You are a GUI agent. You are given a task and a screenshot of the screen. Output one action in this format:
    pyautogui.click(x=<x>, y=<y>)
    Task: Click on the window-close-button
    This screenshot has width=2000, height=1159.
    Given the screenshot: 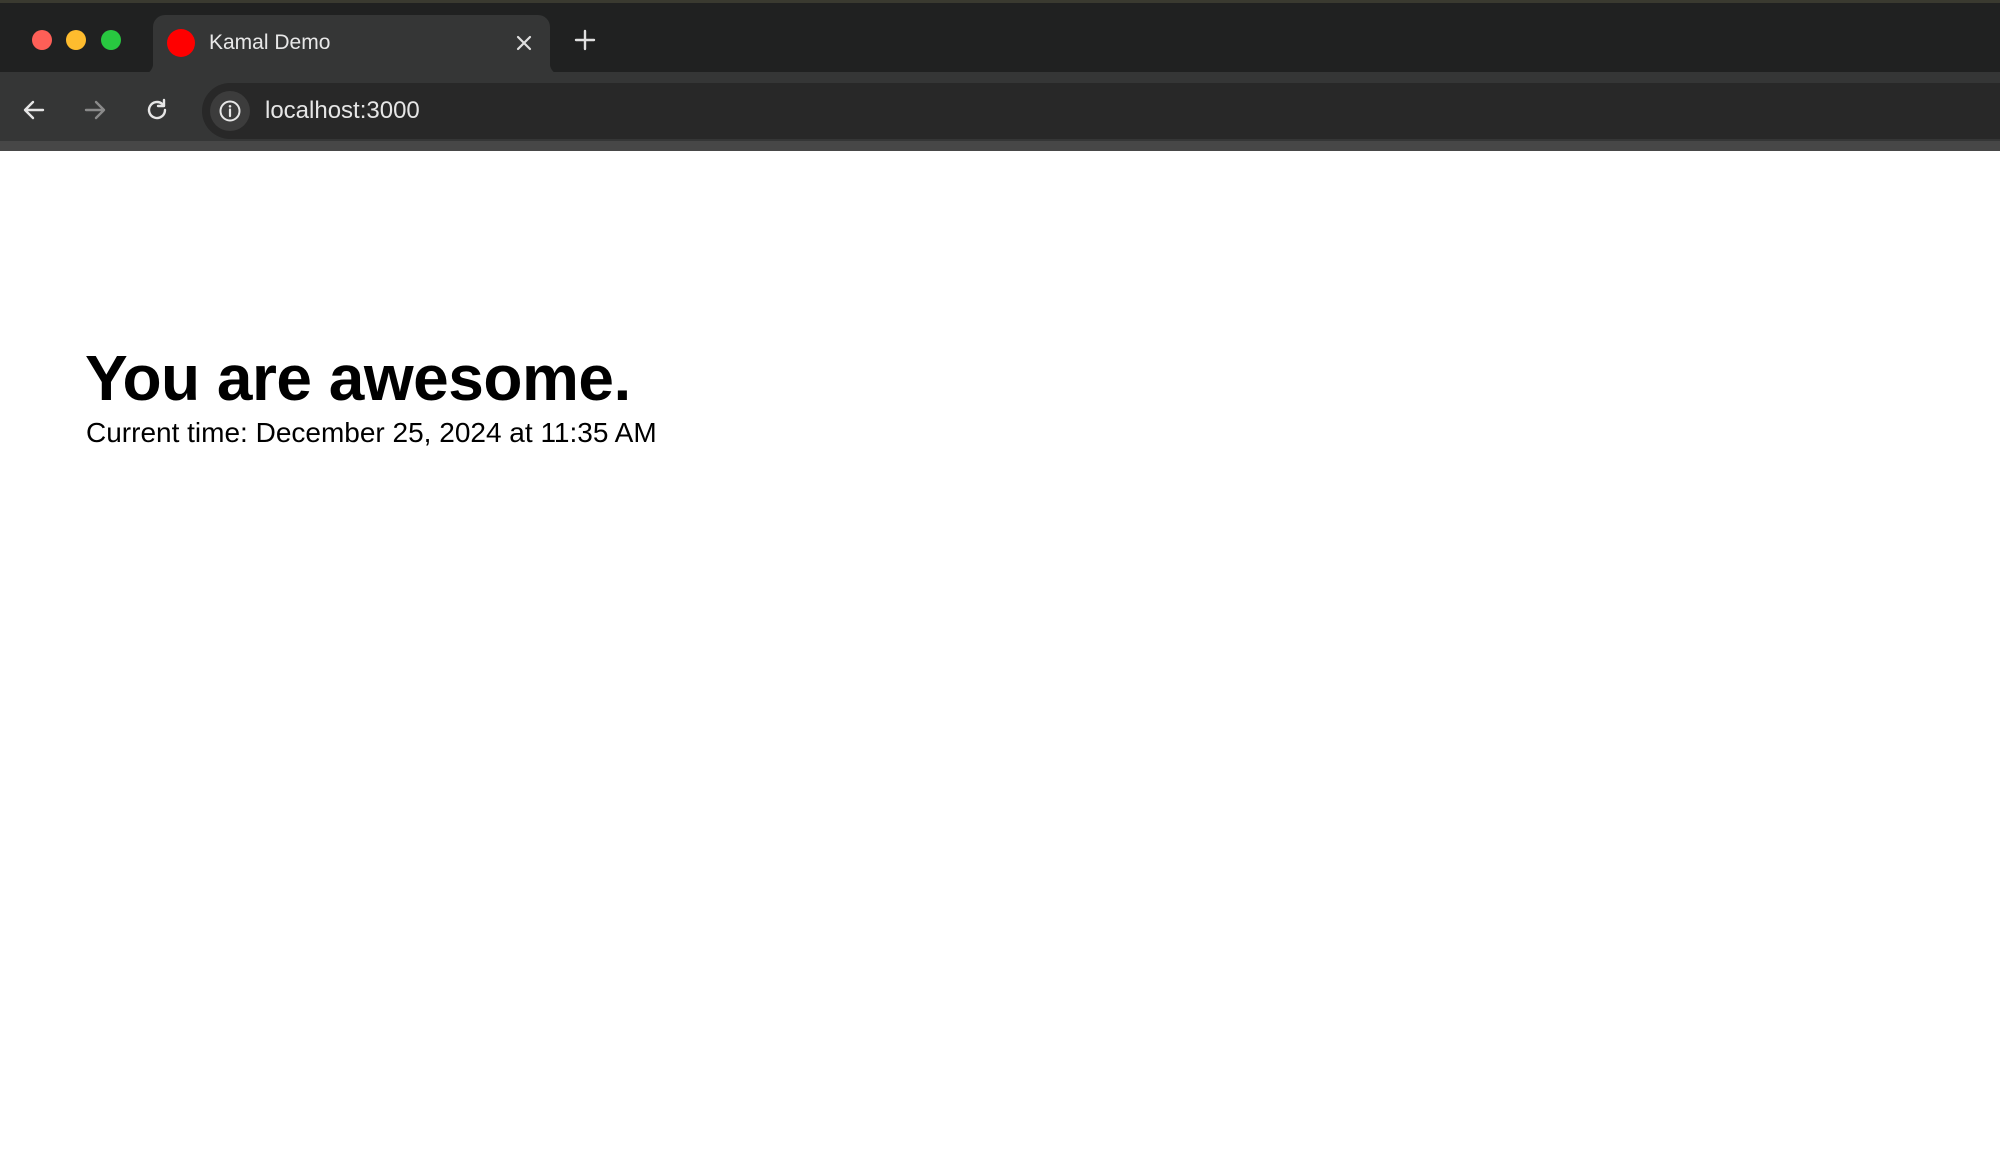 What is the action you would take?
    pyautogui.click(x=42, y=40)
    